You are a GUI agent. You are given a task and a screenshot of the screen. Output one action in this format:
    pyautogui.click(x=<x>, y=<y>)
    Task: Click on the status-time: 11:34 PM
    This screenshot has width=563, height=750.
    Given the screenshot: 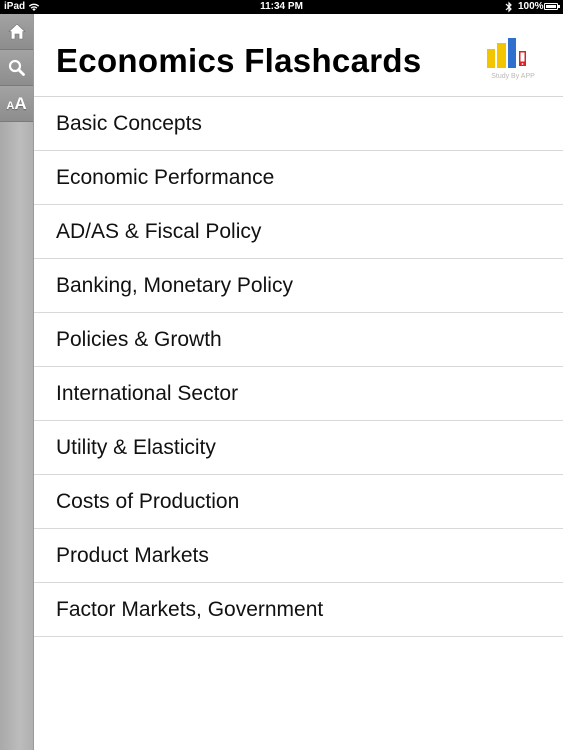 What is the action you would take?
    pyautogui.click(x=281, y=6)
    